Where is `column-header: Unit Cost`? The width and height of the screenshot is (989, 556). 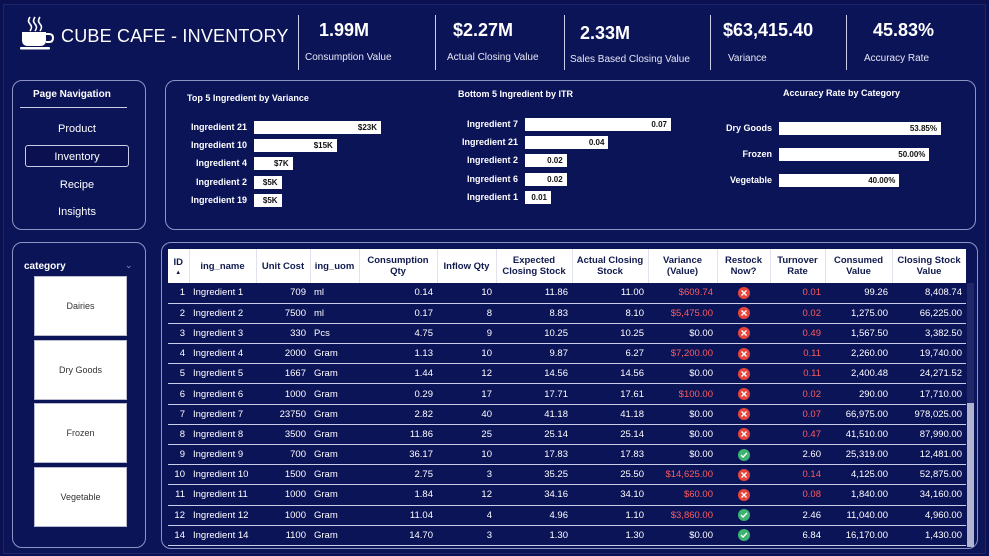 column-header: Unit Cost is located at coordinates (283, 266).